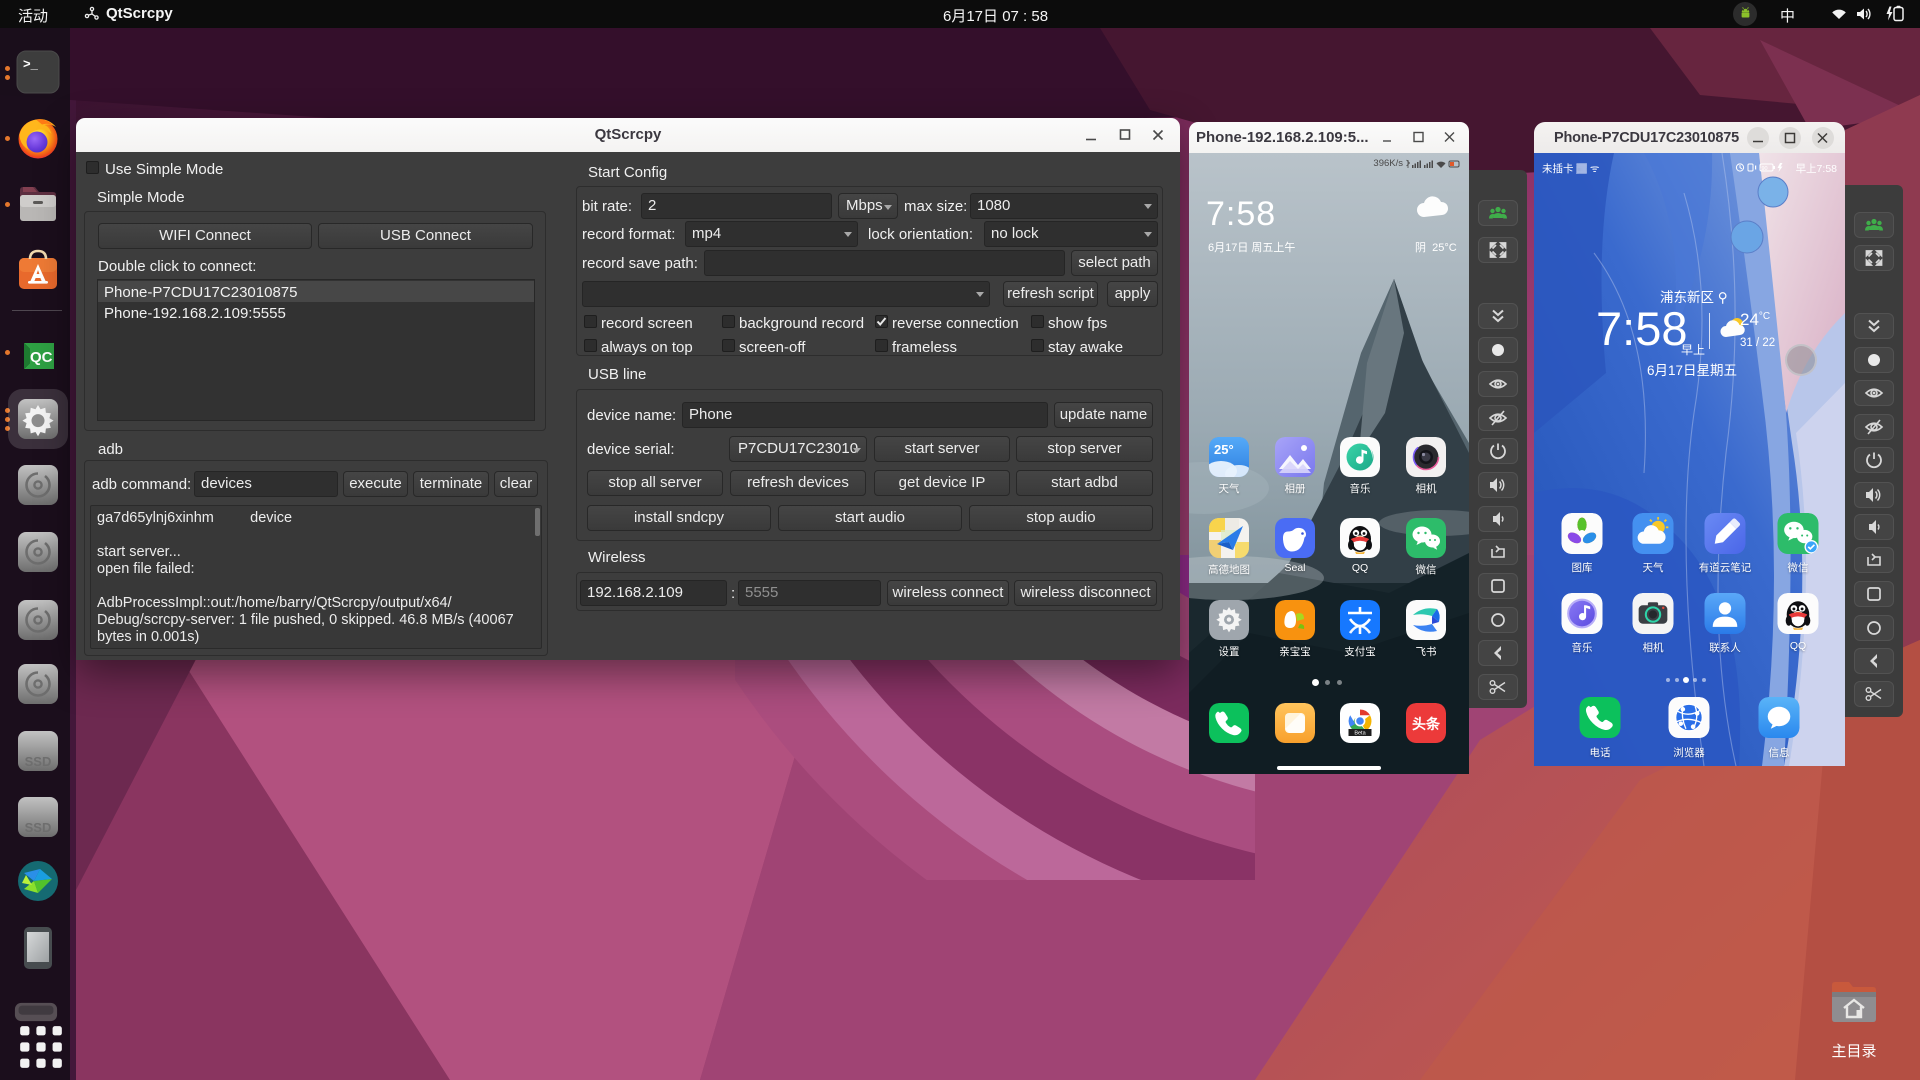 Image resolution: width=1920 pixels, height=1080 pixels. What do you see at coordinates (1224, 449) in the screenshot?
I see `svg-text: 25°` at bounding box center [1224, 449].